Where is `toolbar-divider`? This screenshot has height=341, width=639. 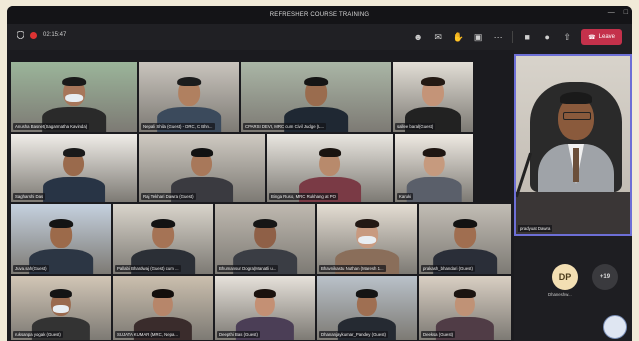
toolbar-divider is located at coordinates (513, 37).